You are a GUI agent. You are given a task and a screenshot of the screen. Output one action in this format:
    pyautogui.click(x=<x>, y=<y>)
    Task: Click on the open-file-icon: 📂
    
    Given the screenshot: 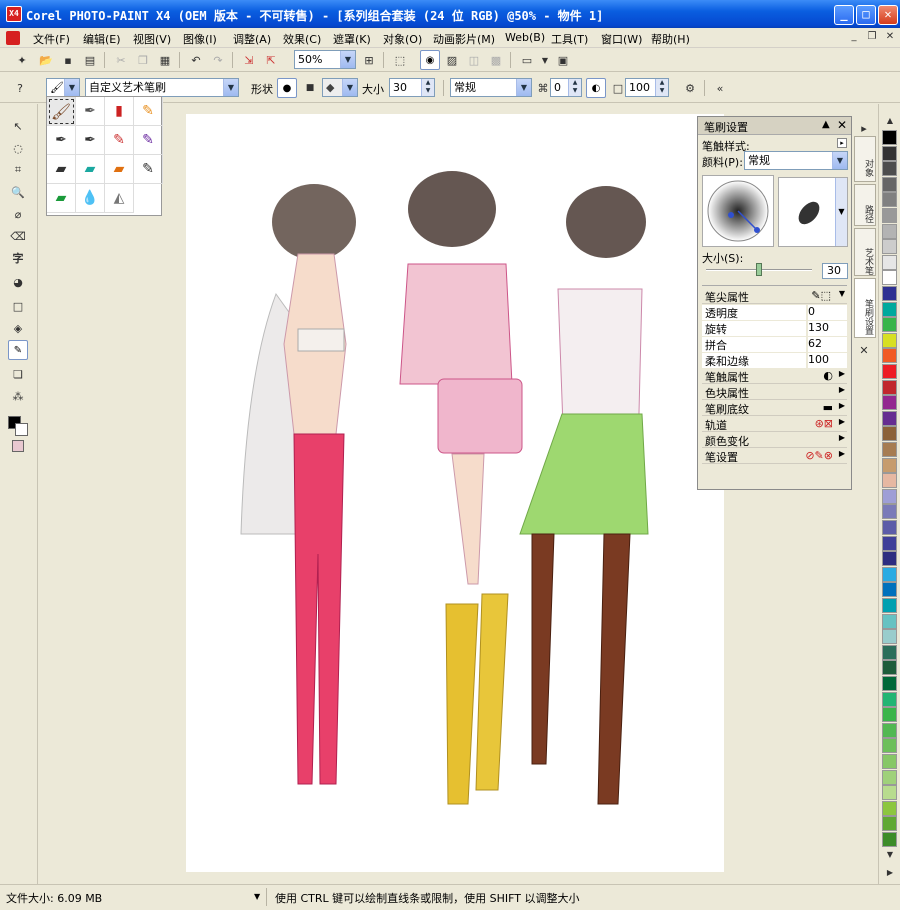 What is the action you would take?
    pyautogui.click(x=46, y=60)
    